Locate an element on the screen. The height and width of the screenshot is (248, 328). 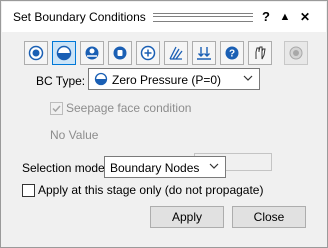
total-head-icon is located at coordinates (120, 53).